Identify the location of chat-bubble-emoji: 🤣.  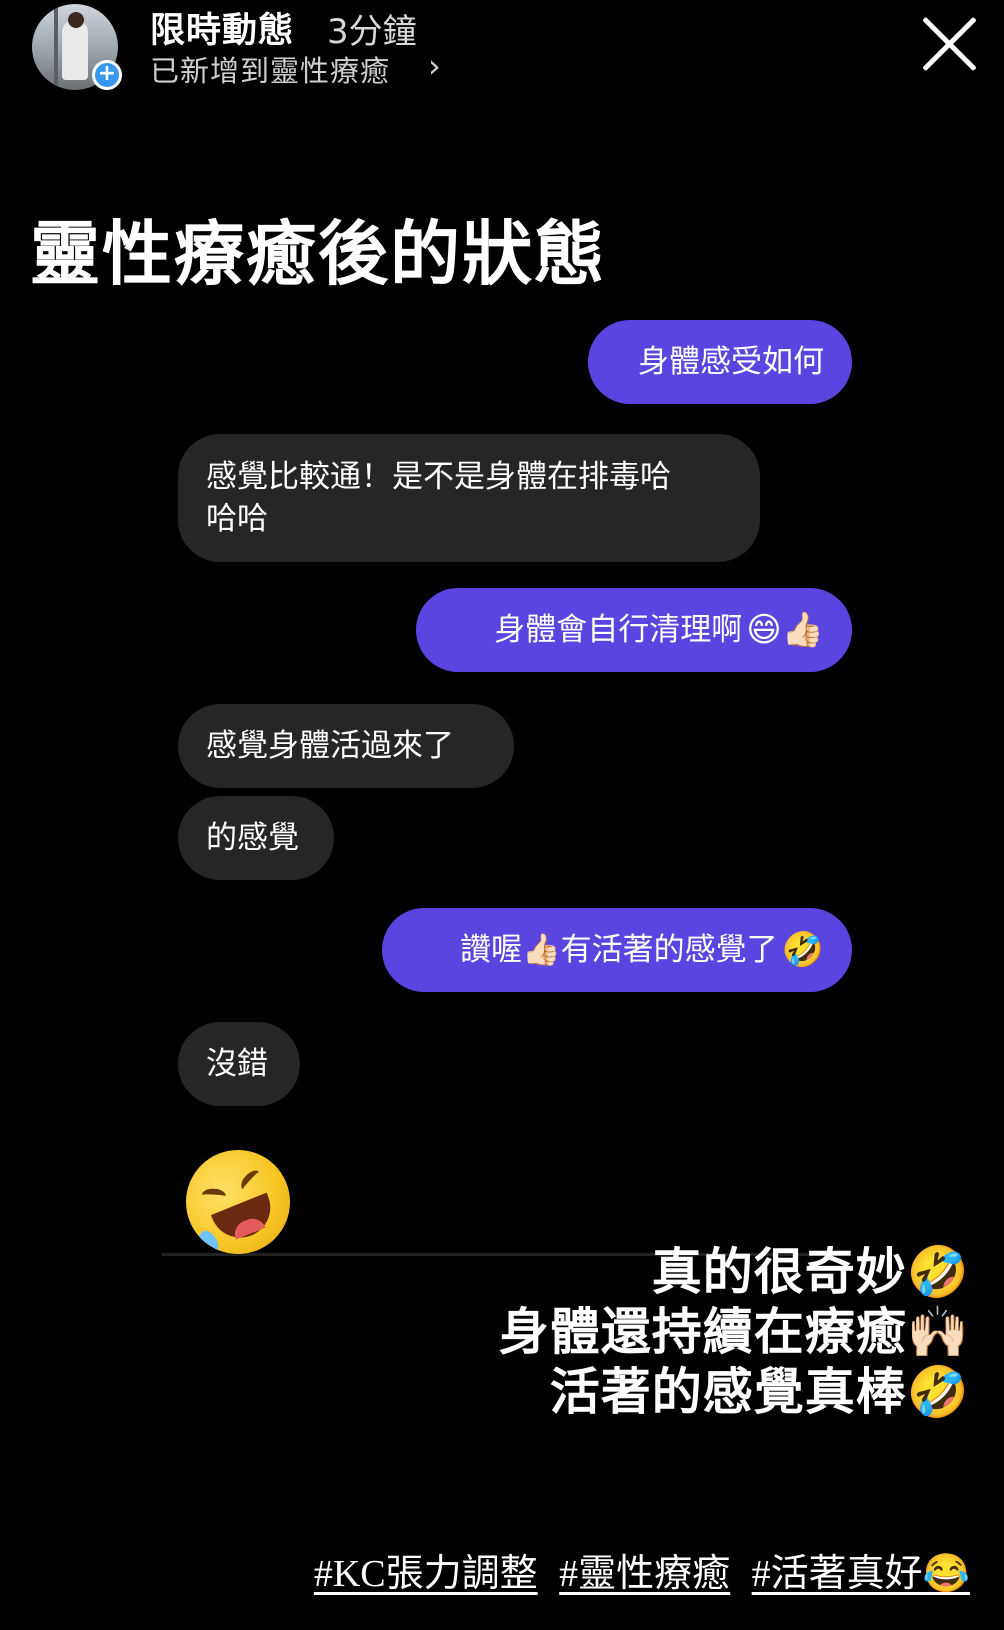
(802, 950).